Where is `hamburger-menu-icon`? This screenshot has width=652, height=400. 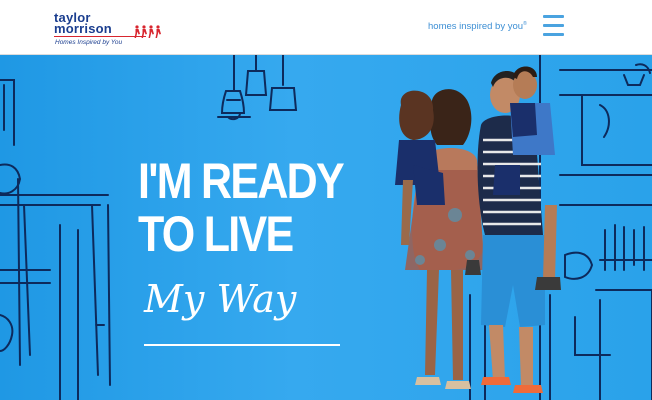 hamburger-menu-icon is located at coordinates (553, 26).